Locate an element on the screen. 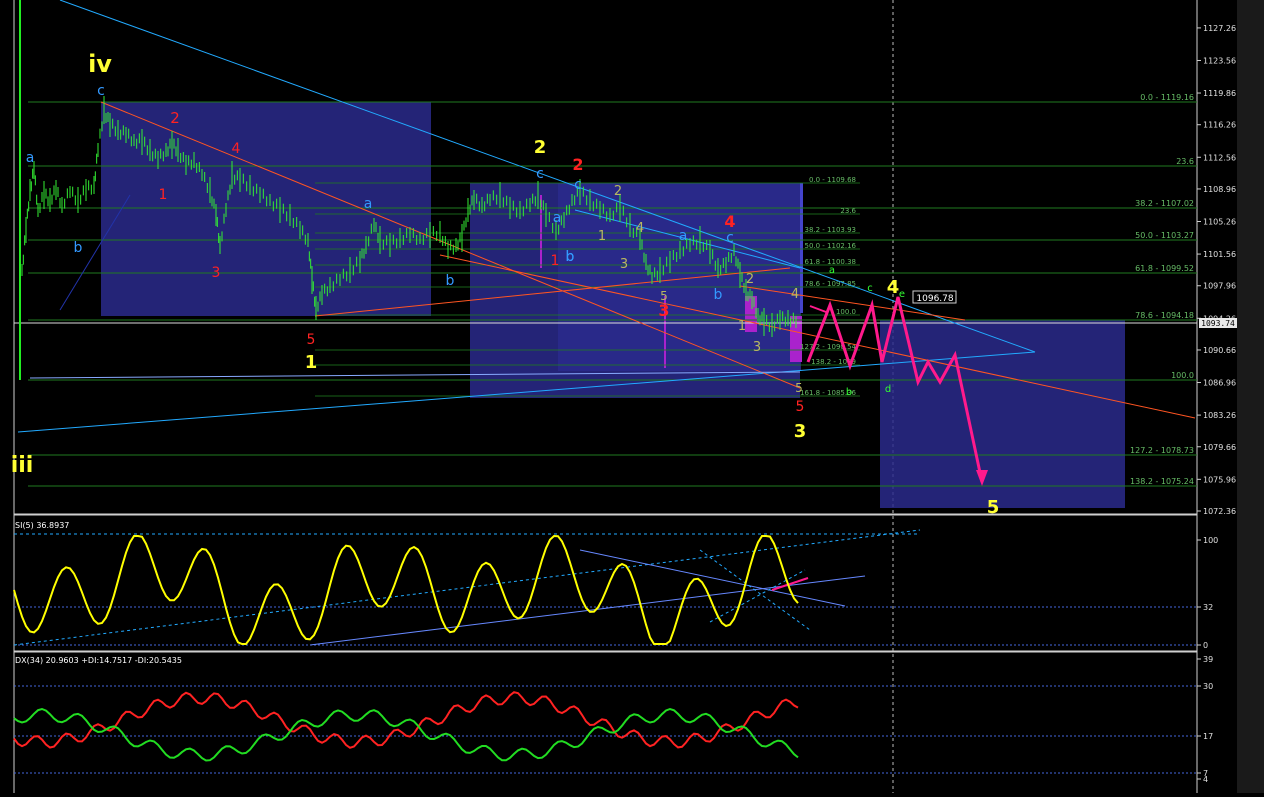 The height and width of the screenshot is (797, 1264). current-price-label: 1093.74 is located at coordinates (1218, 323).